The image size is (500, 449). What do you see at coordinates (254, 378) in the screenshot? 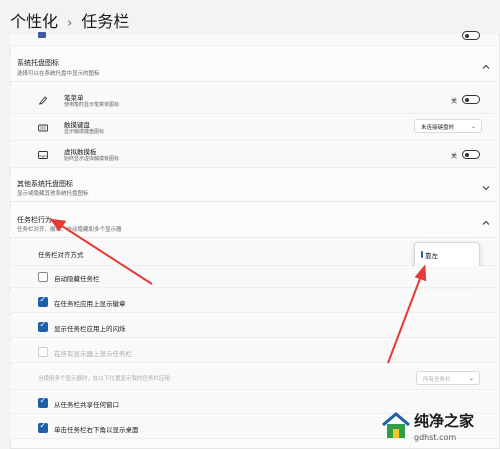
I see `multi-display-row: 当使用多个显示器时，在以下位置显示我的任务栏应用 所有任务栏 ⌄` at bounding box center [254, 378].